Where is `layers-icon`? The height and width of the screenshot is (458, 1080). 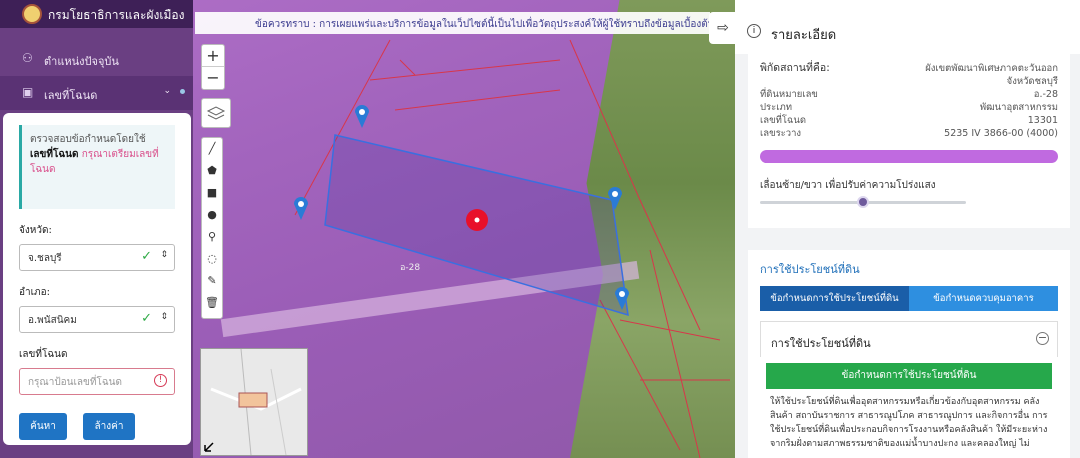
layers-icon is located at coordinates (216, 113).